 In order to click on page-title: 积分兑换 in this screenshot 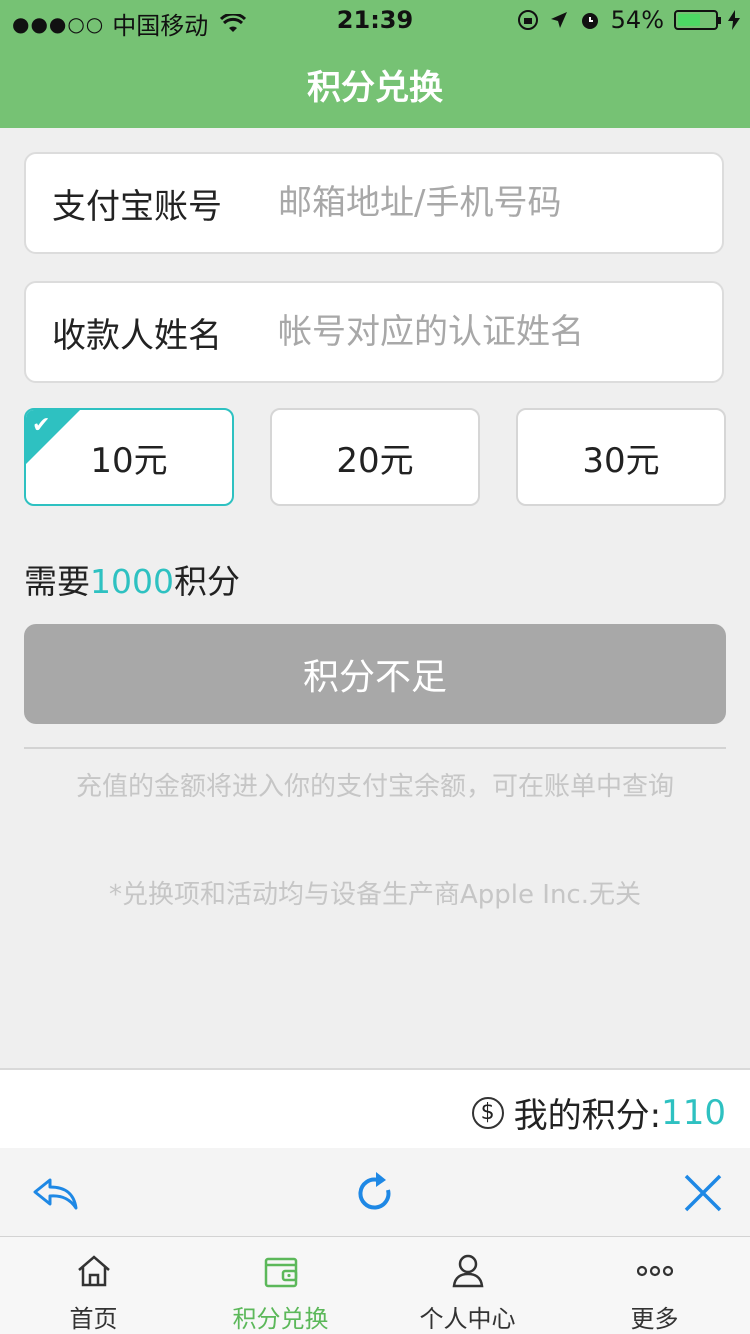, I will do `click(375, 87)`.